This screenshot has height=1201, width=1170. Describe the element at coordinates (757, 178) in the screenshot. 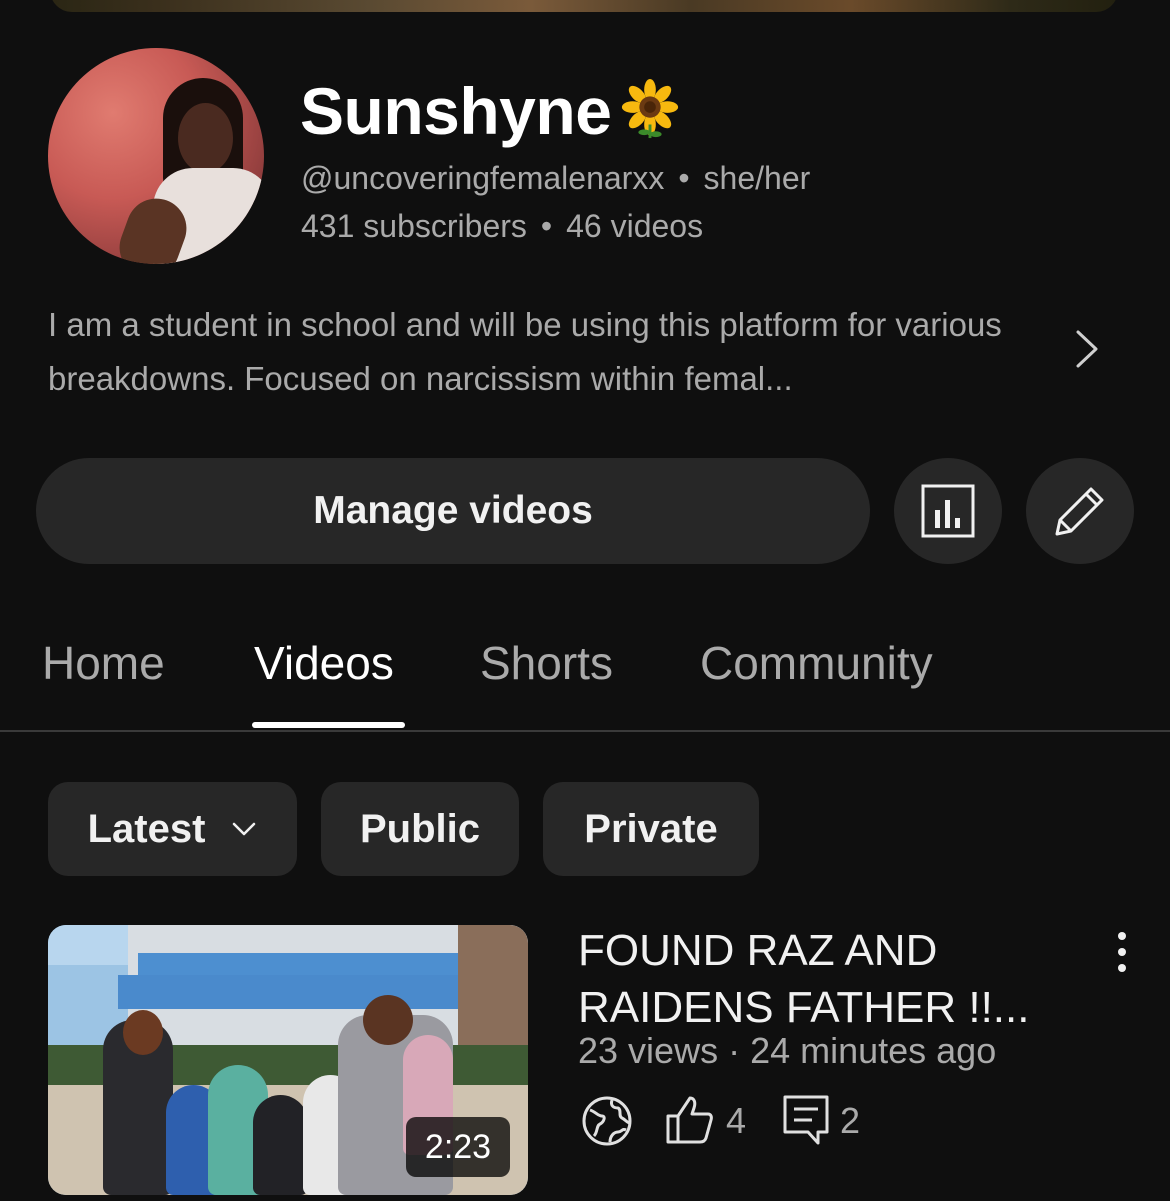

I see `channel-pronouns: she/her` at that location.